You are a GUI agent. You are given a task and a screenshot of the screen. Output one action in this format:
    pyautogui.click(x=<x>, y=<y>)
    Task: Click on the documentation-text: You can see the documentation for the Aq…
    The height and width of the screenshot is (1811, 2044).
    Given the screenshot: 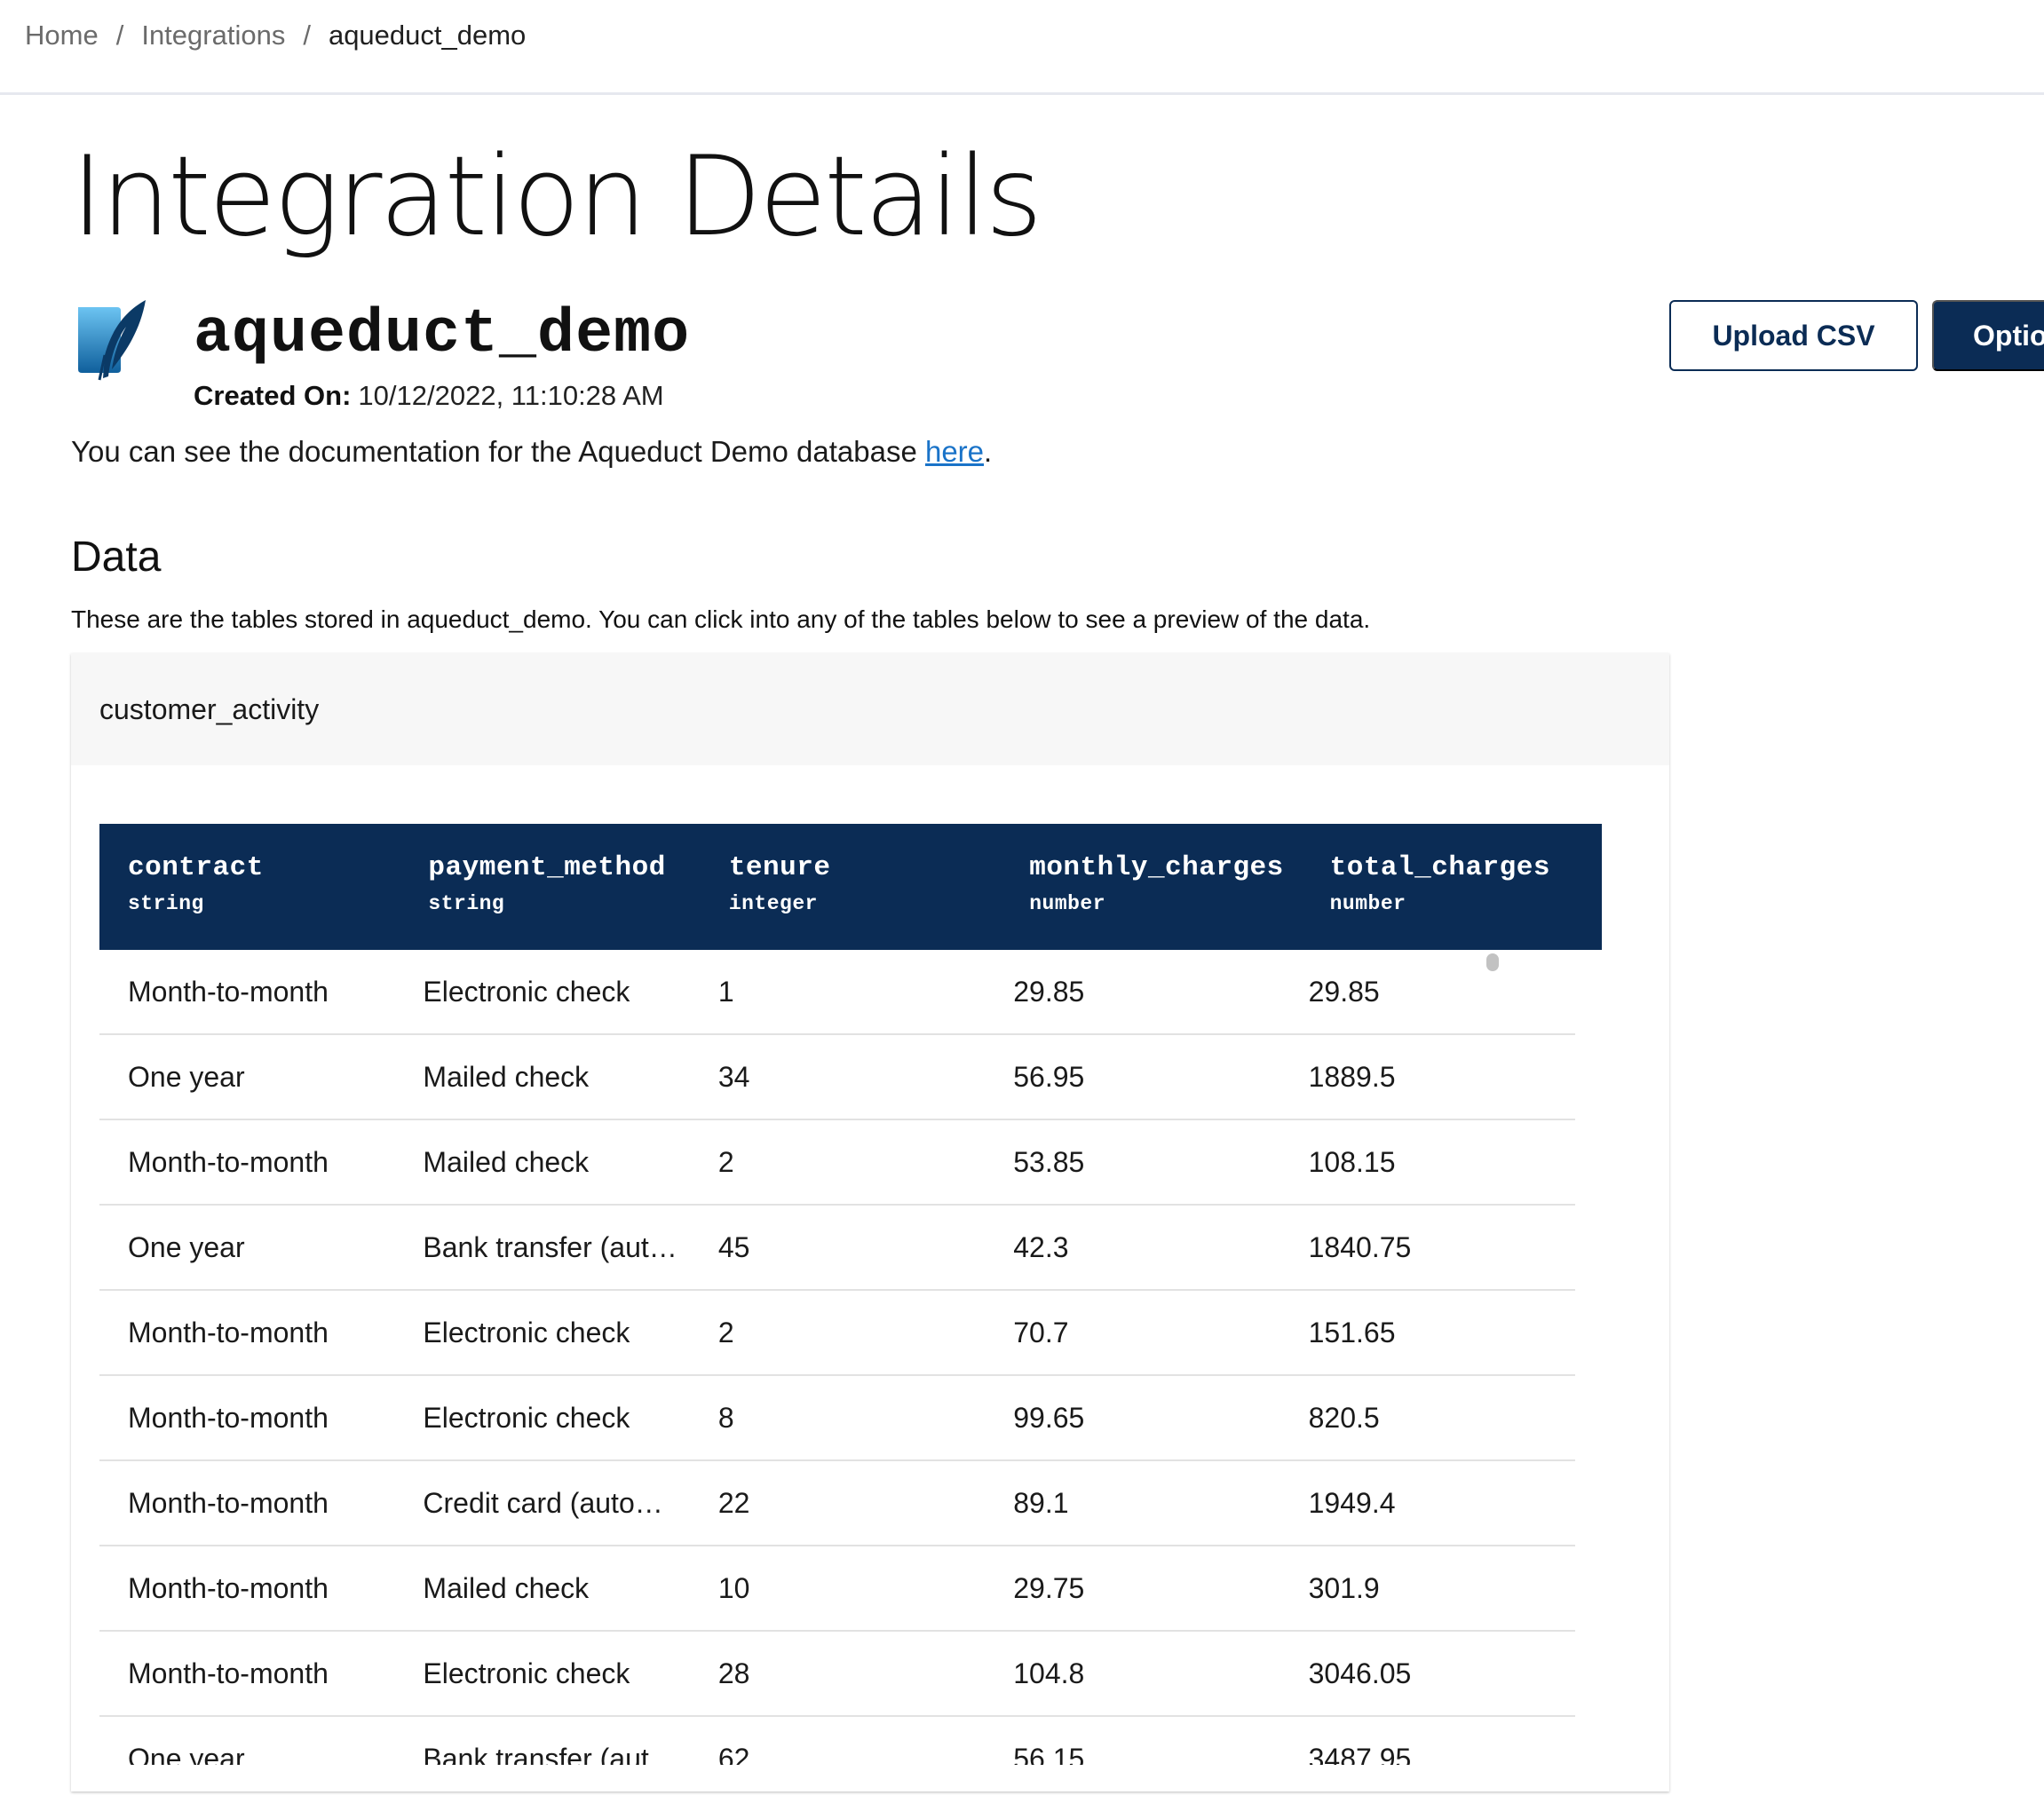 What is the action you would take?
    pyautogui.click(x=531, y=452)
    